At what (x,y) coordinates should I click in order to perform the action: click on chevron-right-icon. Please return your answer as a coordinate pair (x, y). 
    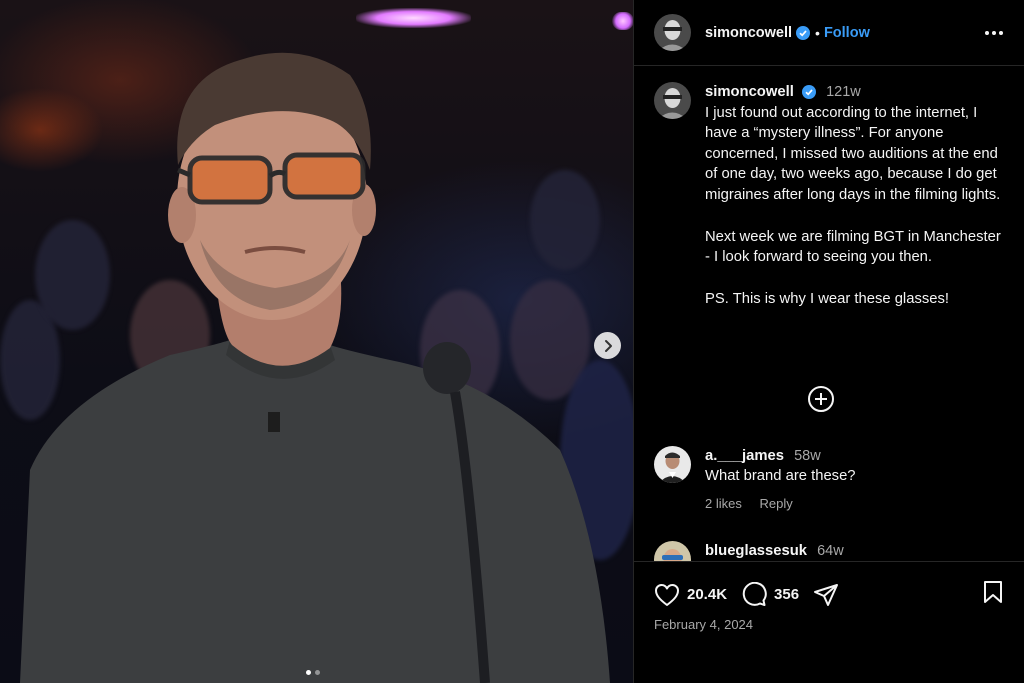
    Looking at the image, I should click on (608, 345).